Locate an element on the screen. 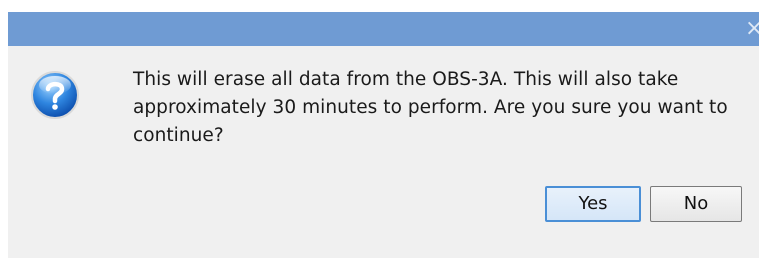  dialog-titlebar: × is located at coordinates (383, 29).